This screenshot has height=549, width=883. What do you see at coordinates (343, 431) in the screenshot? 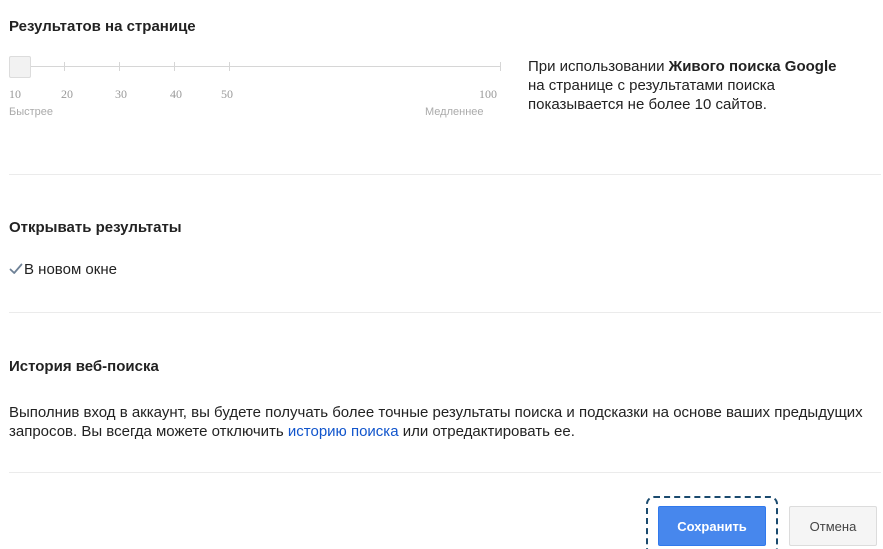
I see `search-history-link: историю поиска` at bounding box center [343, 431].